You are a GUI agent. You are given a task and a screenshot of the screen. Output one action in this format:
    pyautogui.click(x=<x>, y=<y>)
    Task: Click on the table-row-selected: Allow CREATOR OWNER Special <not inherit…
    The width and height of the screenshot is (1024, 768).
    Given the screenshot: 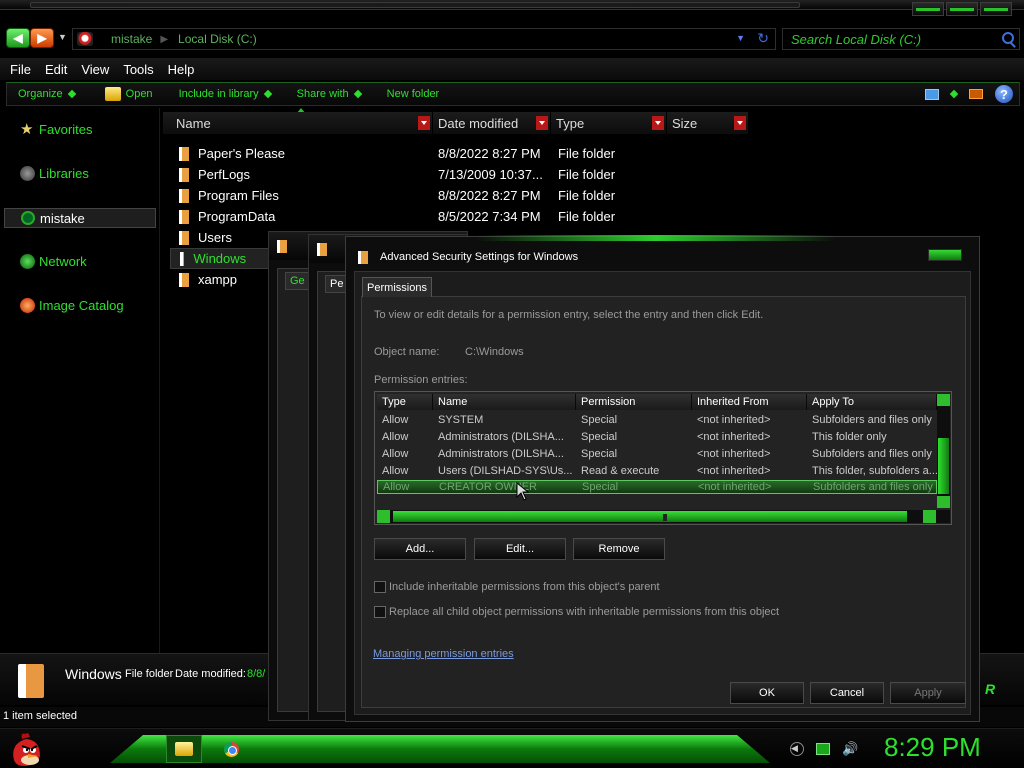 What is the action you would take?
    pyautogui.click(x=657, y=487)
    